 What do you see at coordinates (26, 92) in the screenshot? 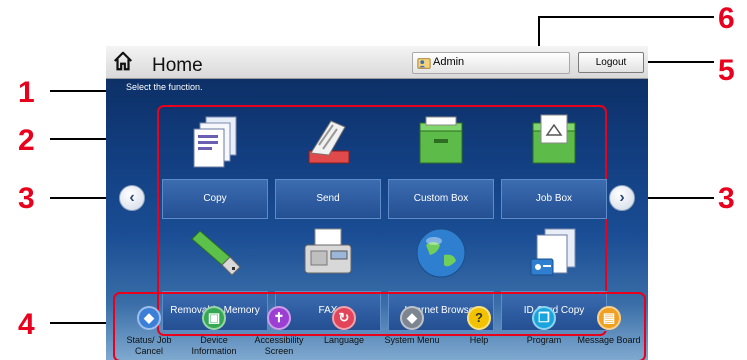
I see `callout-1: 1` at bounding box center [26, 92].